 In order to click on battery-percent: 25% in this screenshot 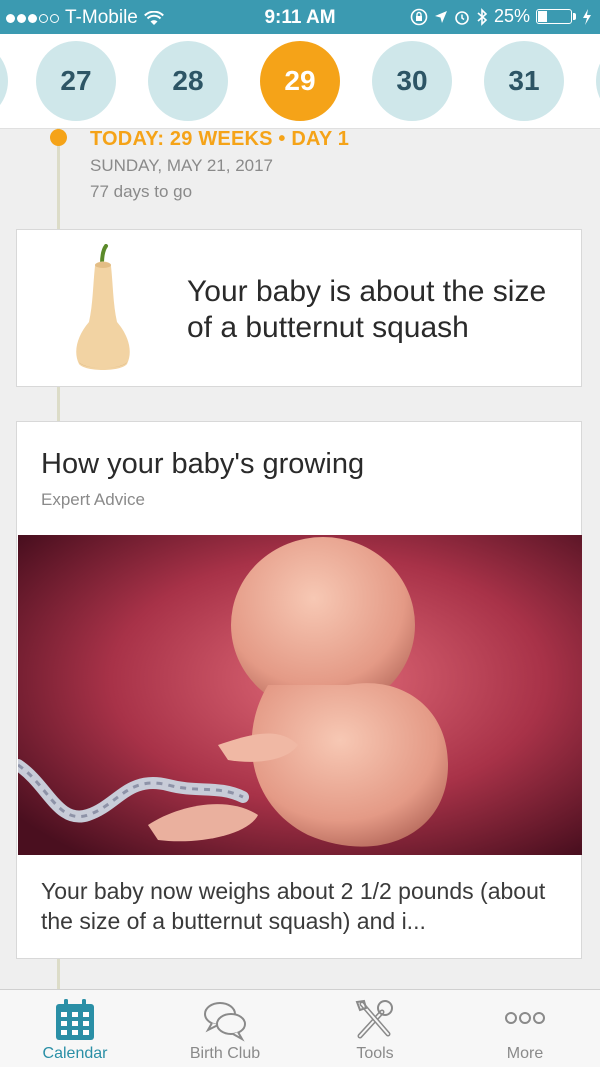, I will do `click(511, 16)`.